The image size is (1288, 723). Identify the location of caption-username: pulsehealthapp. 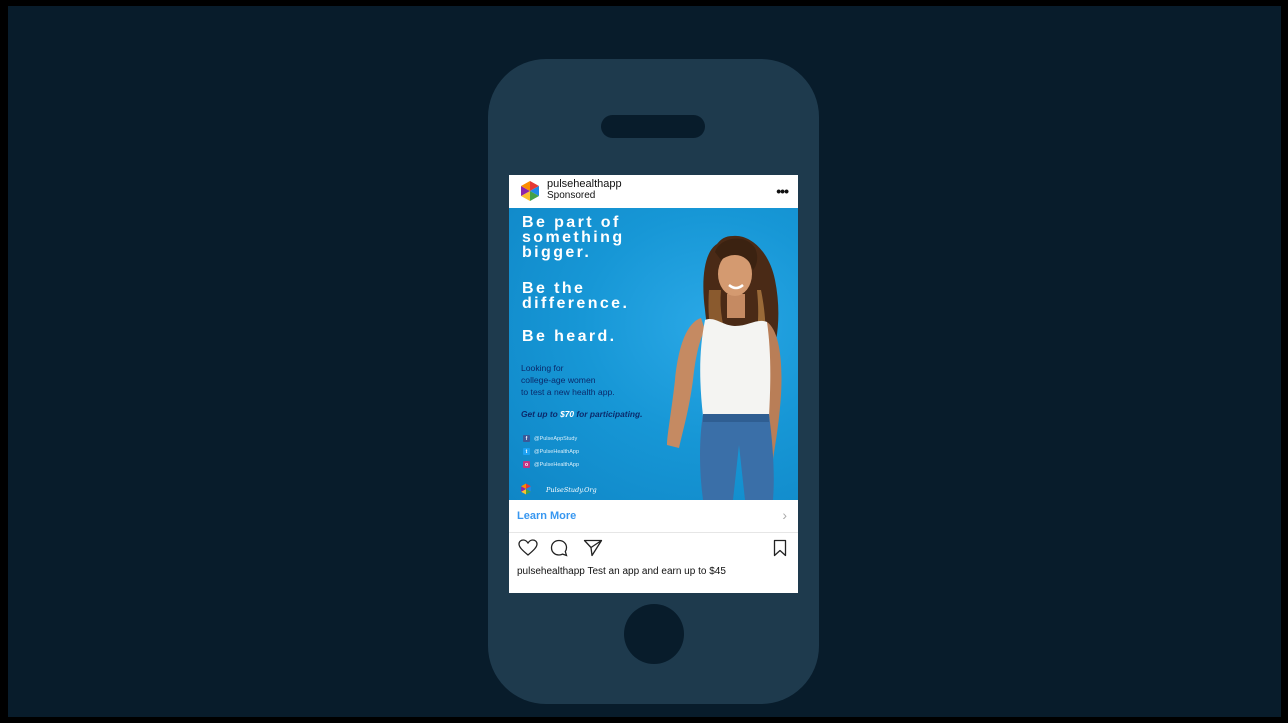
(551, 571).